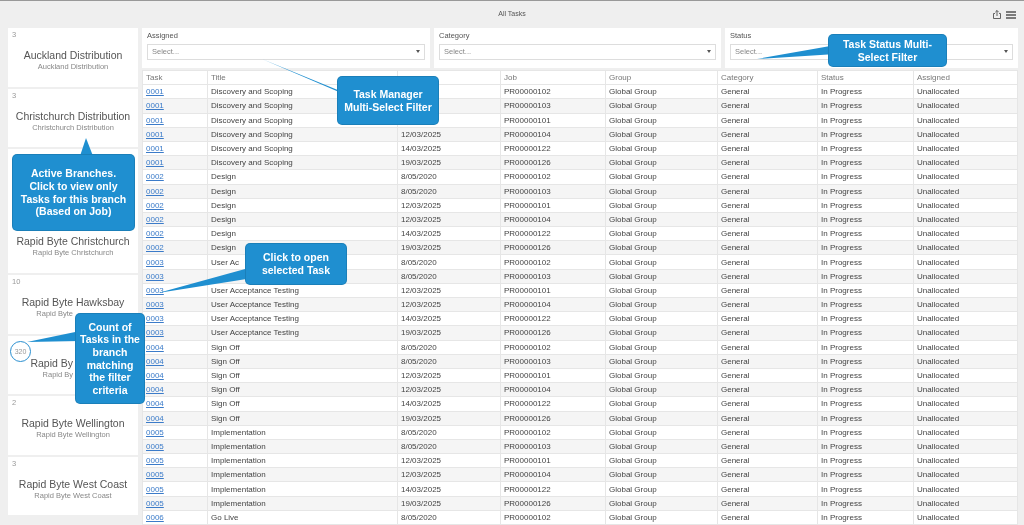 The image size is (1024, 525). What do you see at coordinates (223, 248) in the screenshot?
I see `table-cell: Design` at bounding box center [223, 248].